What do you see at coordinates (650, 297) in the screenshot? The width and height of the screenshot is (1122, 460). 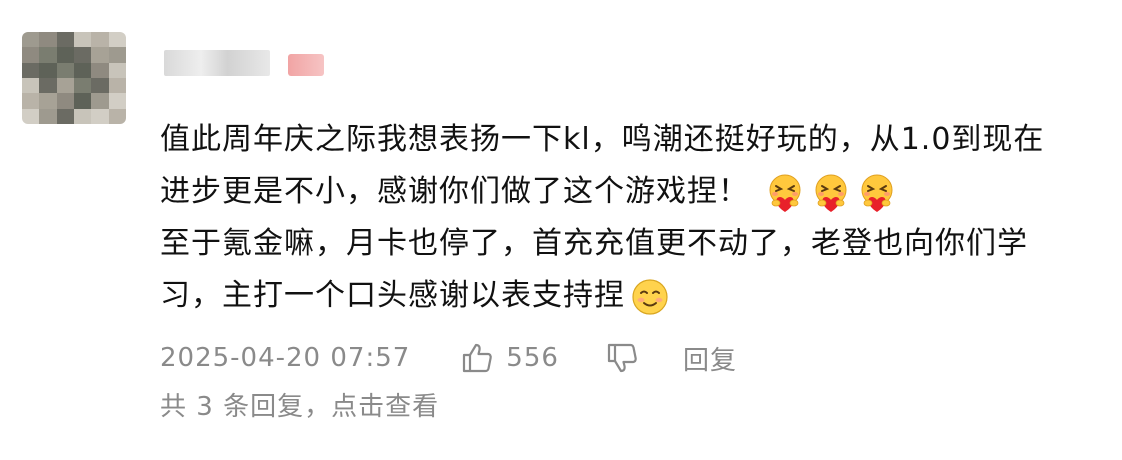 I see `shy-smile-emoji` at bounding box center [650, 297].